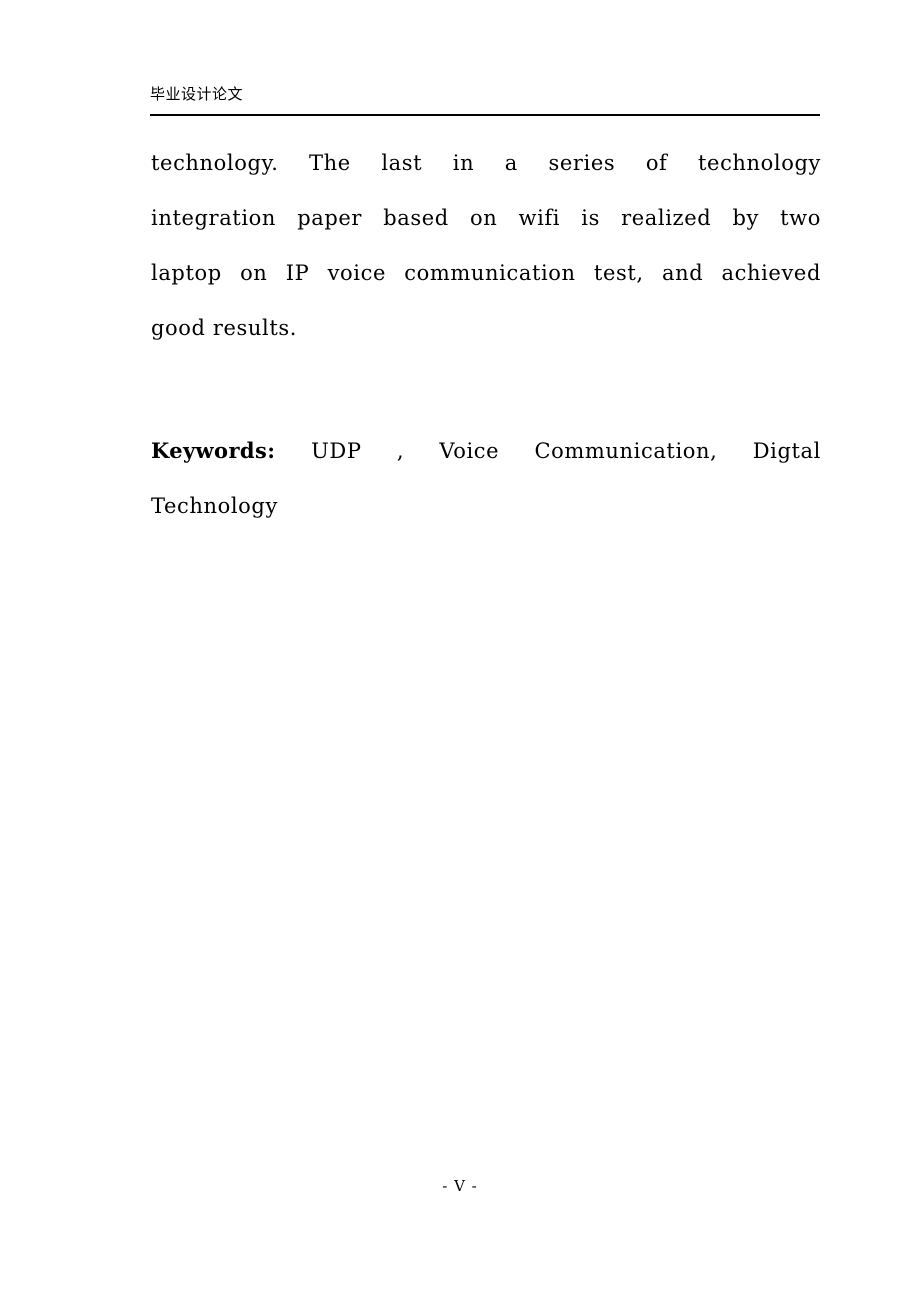 This screenshot has height=1300, width=920. I want to click on footer-page-number: - V -, so click(460, 1186).